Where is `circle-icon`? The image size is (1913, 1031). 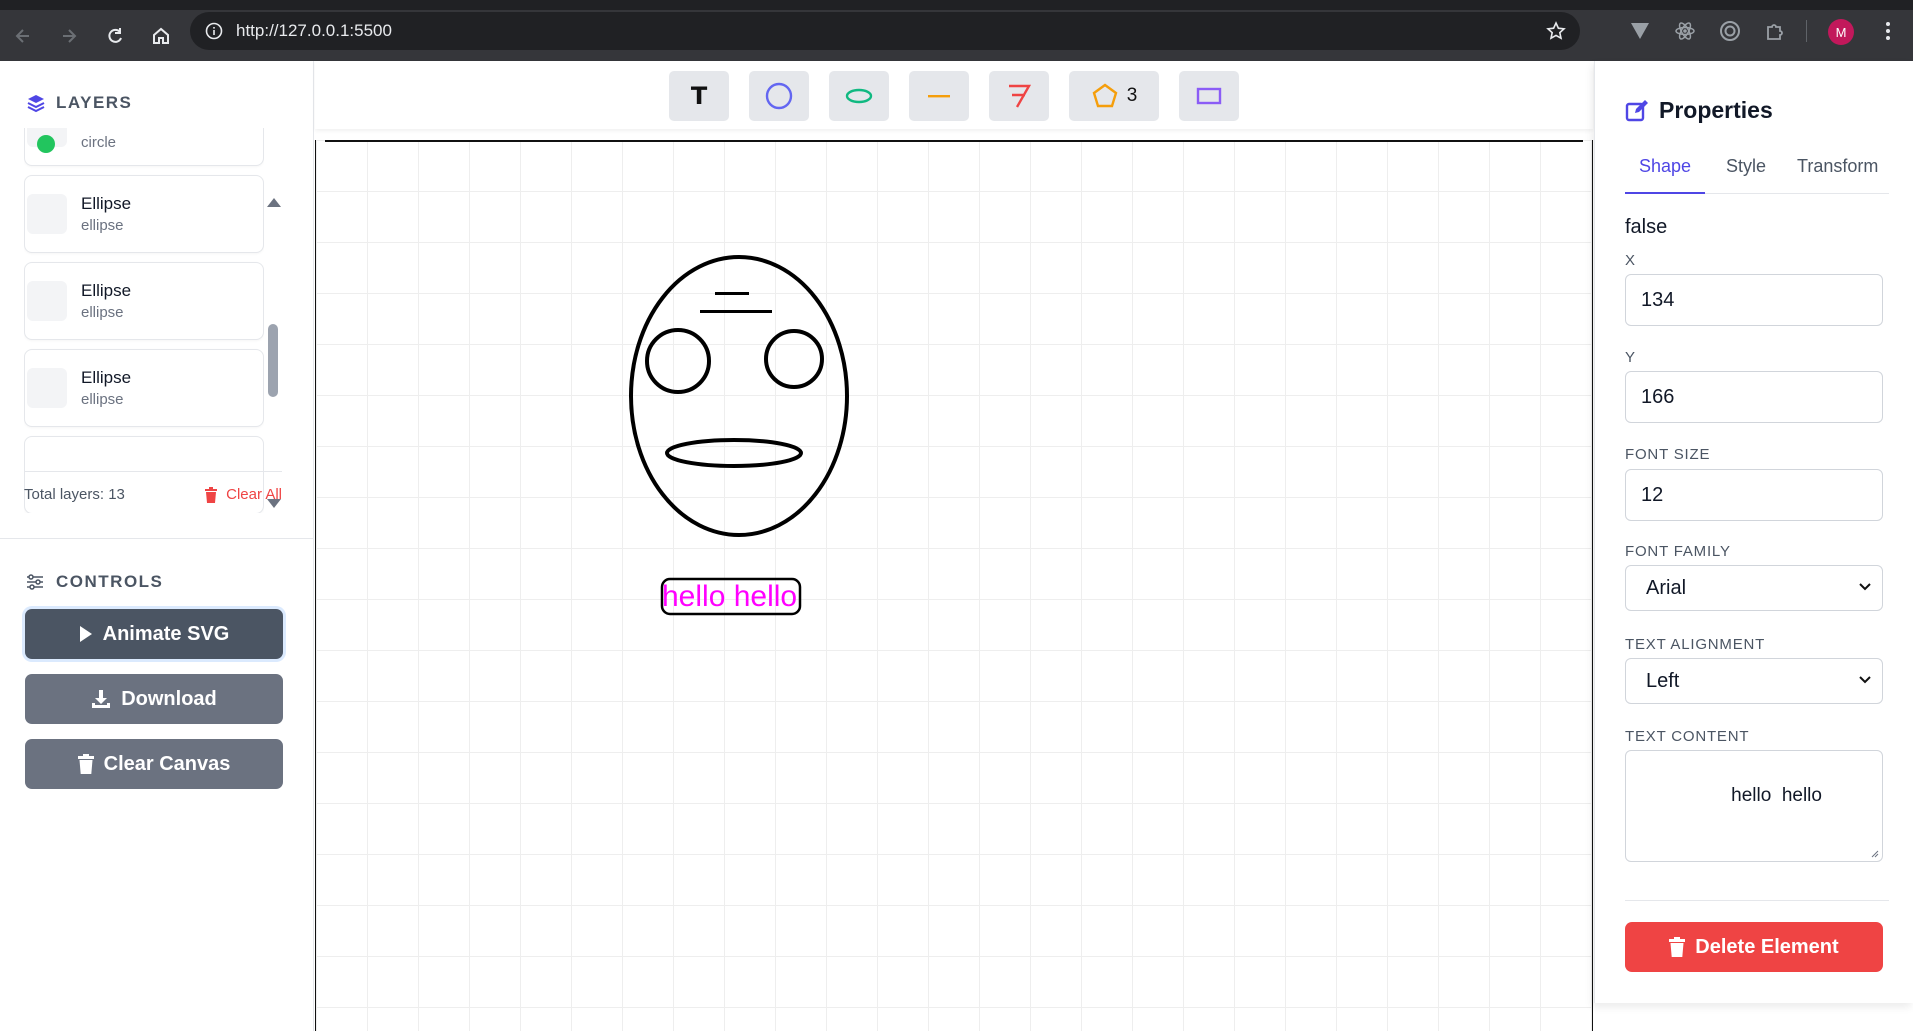 circle-icon is located at coordinates (779, 96).